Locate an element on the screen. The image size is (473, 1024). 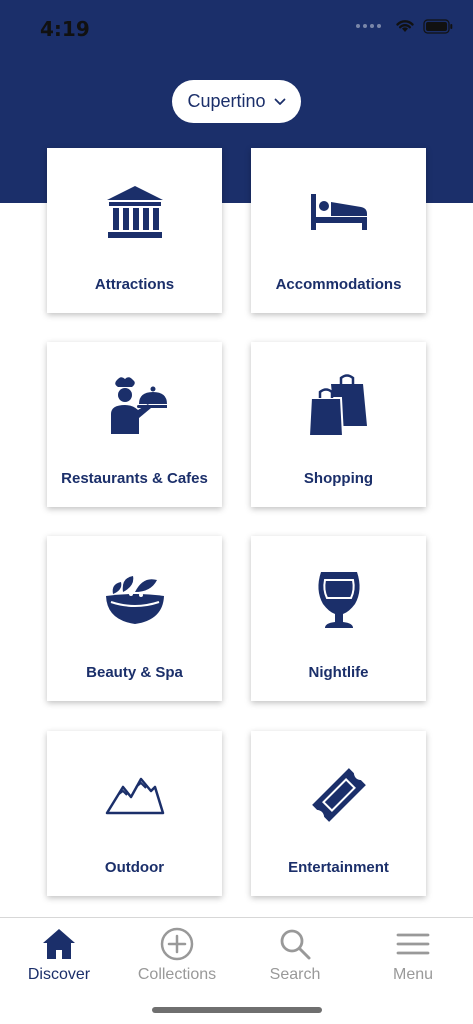
category-label: Beauty & Spa is located at coordinates (134, 672).